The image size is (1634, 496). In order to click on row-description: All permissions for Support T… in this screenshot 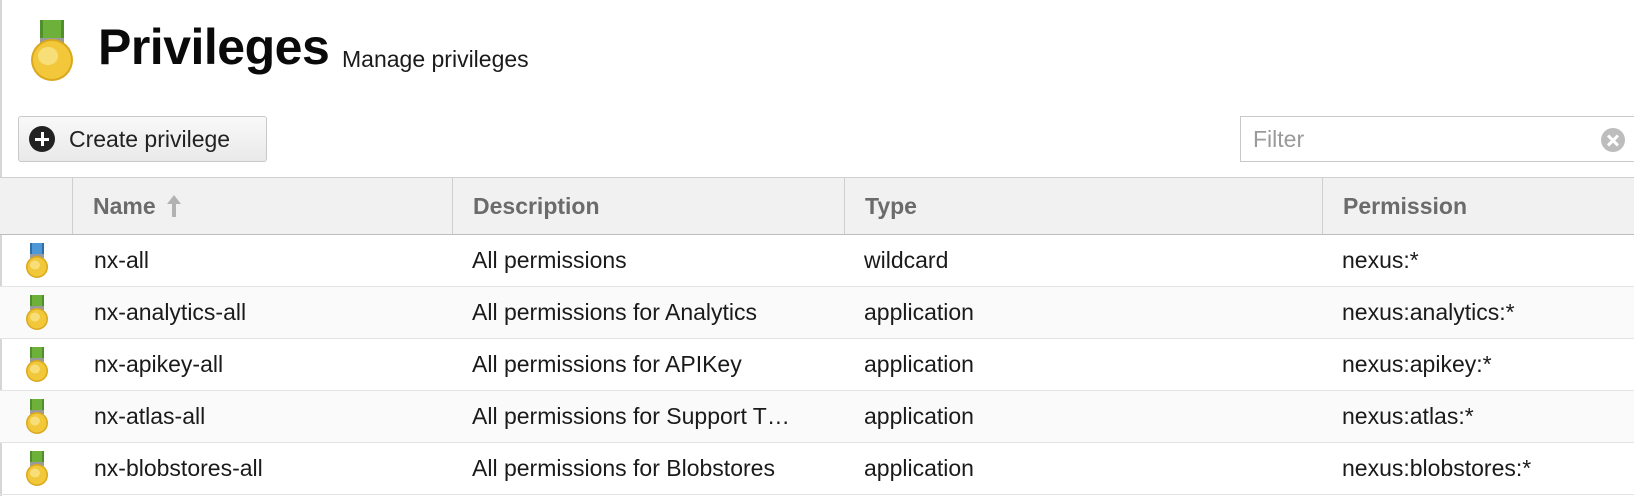, I will do `click(631, 416)`.